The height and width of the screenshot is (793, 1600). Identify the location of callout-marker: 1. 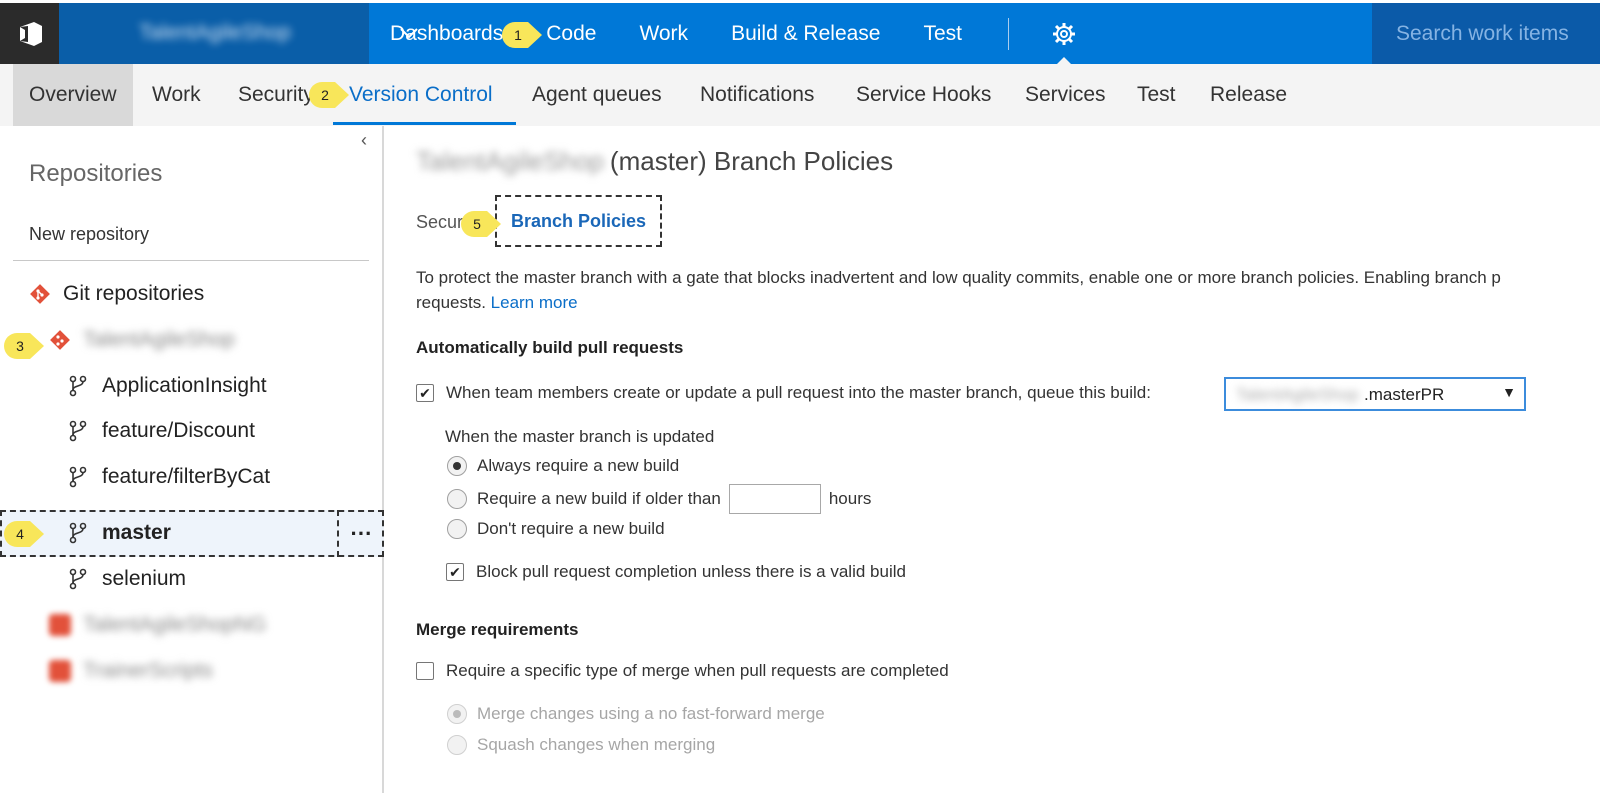
(522, 35).